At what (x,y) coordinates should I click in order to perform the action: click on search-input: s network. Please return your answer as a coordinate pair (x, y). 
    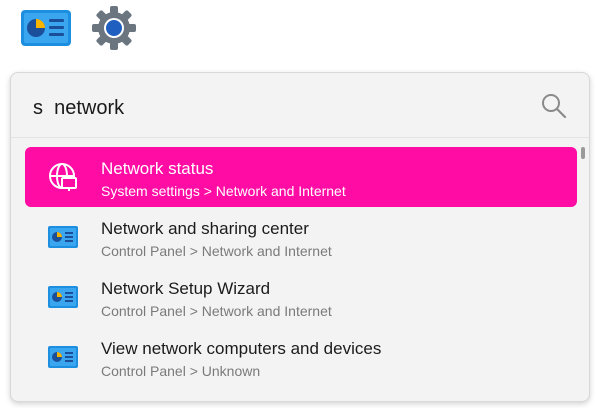
    Looking at the image, I should click on (78, 108).